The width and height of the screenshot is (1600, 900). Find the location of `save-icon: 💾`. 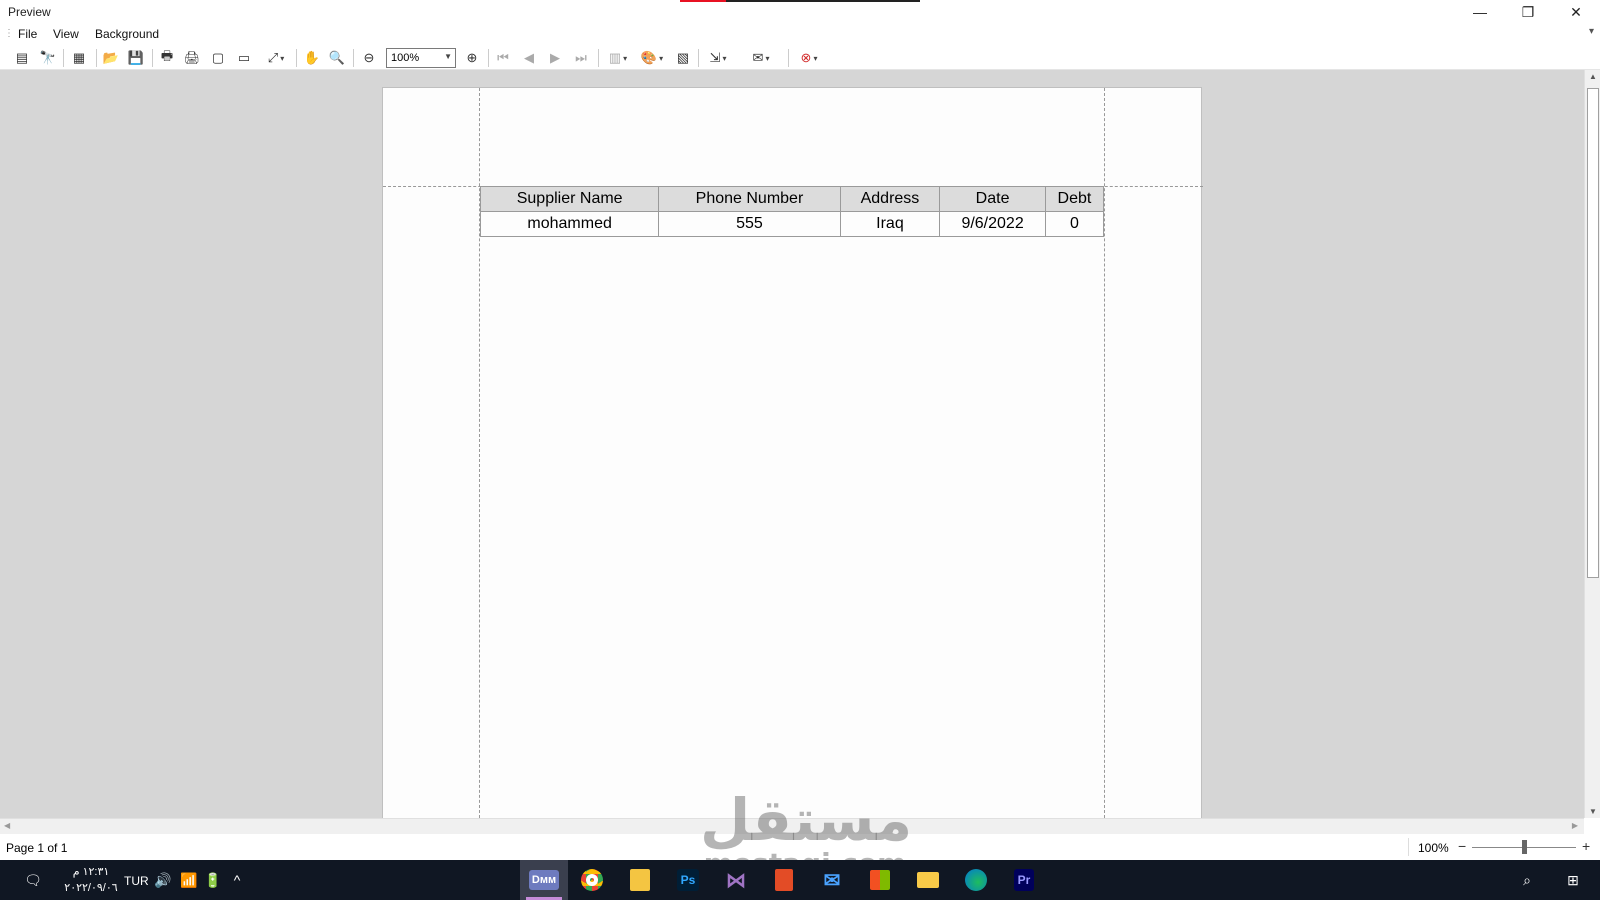

save-icon: 💾 is located at coordinates (136, 58).